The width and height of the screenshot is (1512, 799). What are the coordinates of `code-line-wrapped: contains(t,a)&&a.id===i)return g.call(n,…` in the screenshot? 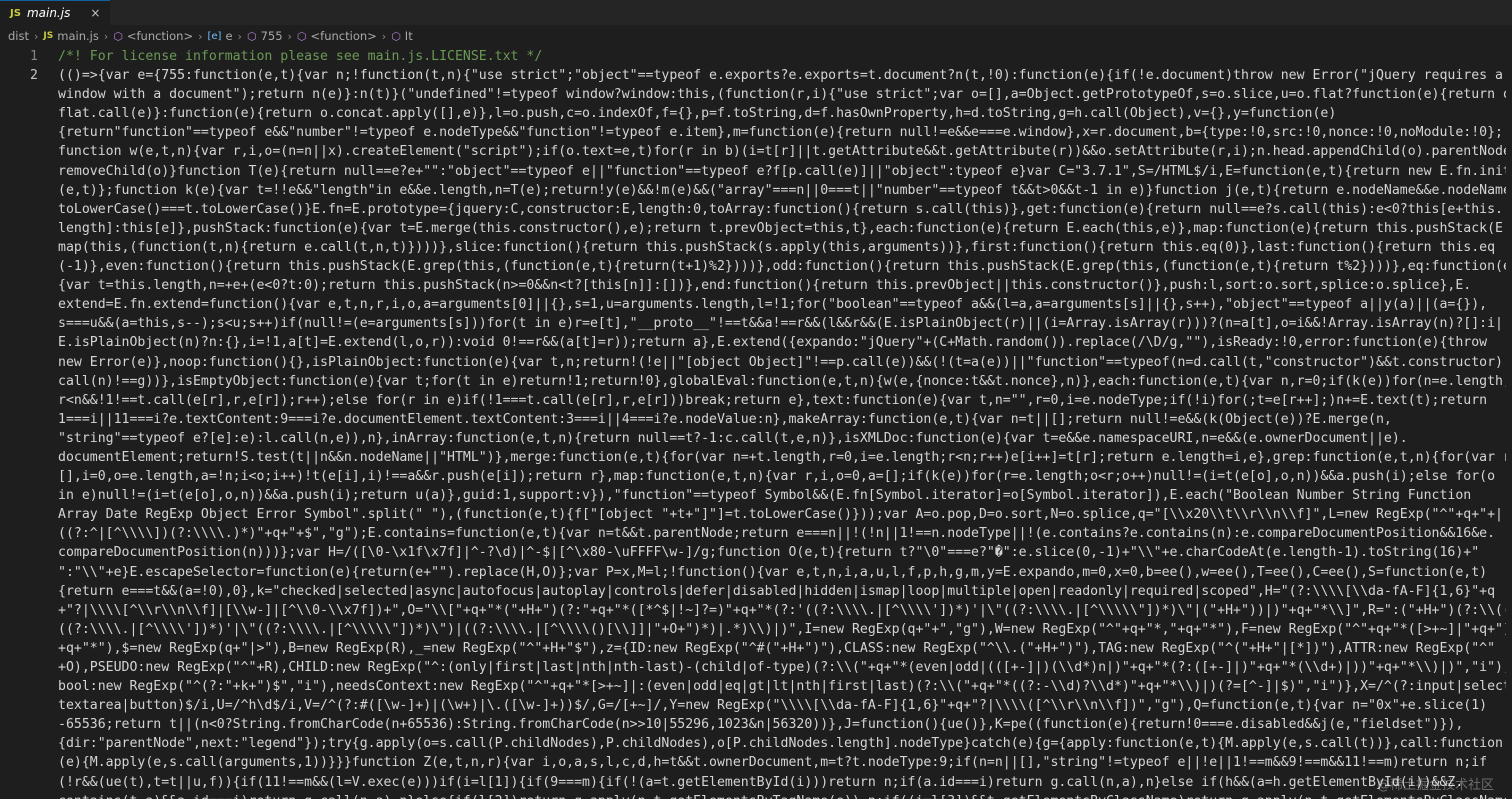 It's located at (782, 795).